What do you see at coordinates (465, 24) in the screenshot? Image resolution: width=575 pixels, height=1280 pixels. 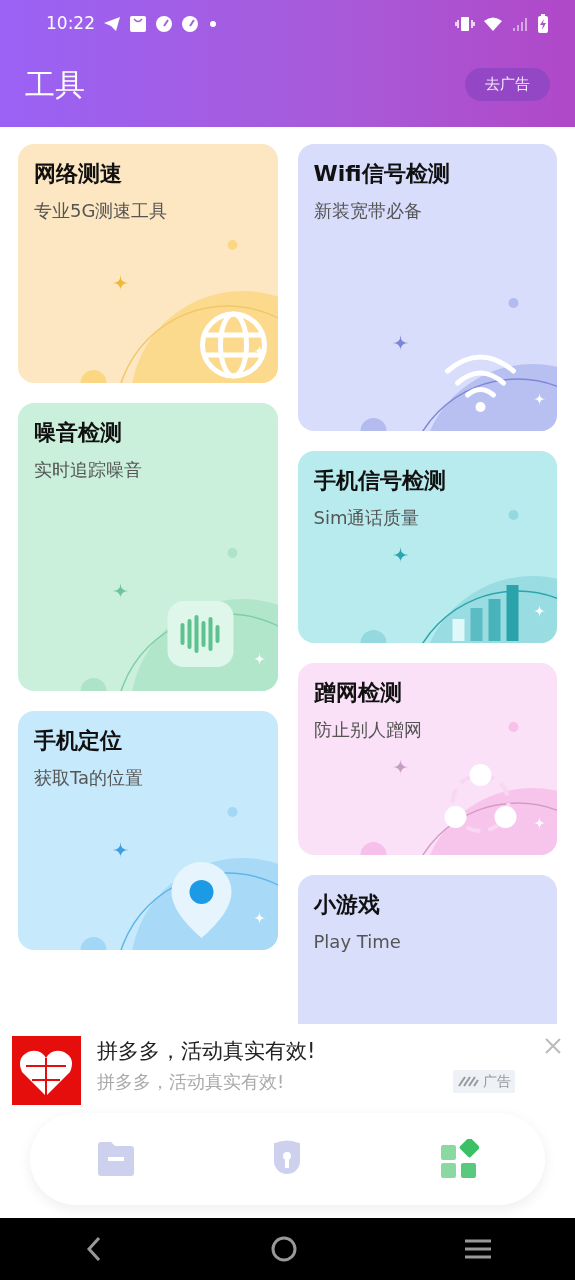 I see `vibrate-icon` at bounding box center [465, 24].